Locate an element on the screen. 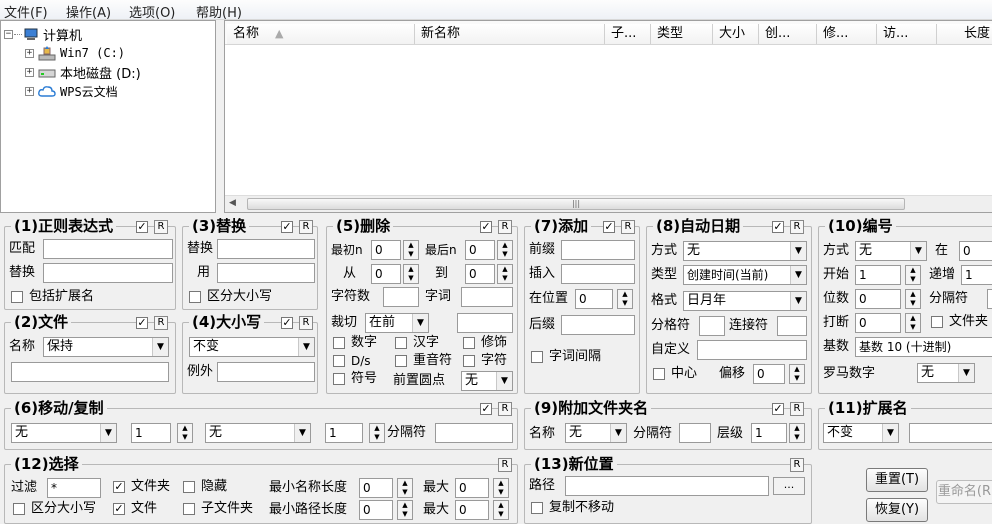 The image size is (992, 524). hanzi-checkbox is located at coordinates (401, 343).